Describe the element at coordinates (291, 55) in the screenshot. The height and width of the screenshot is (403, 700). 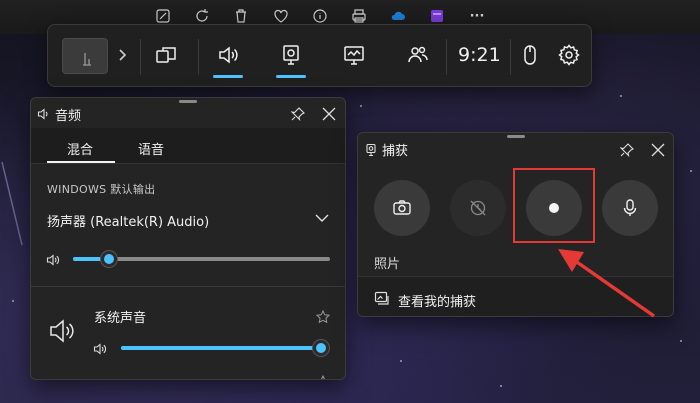
I see `capture-widget-icon` at that location.